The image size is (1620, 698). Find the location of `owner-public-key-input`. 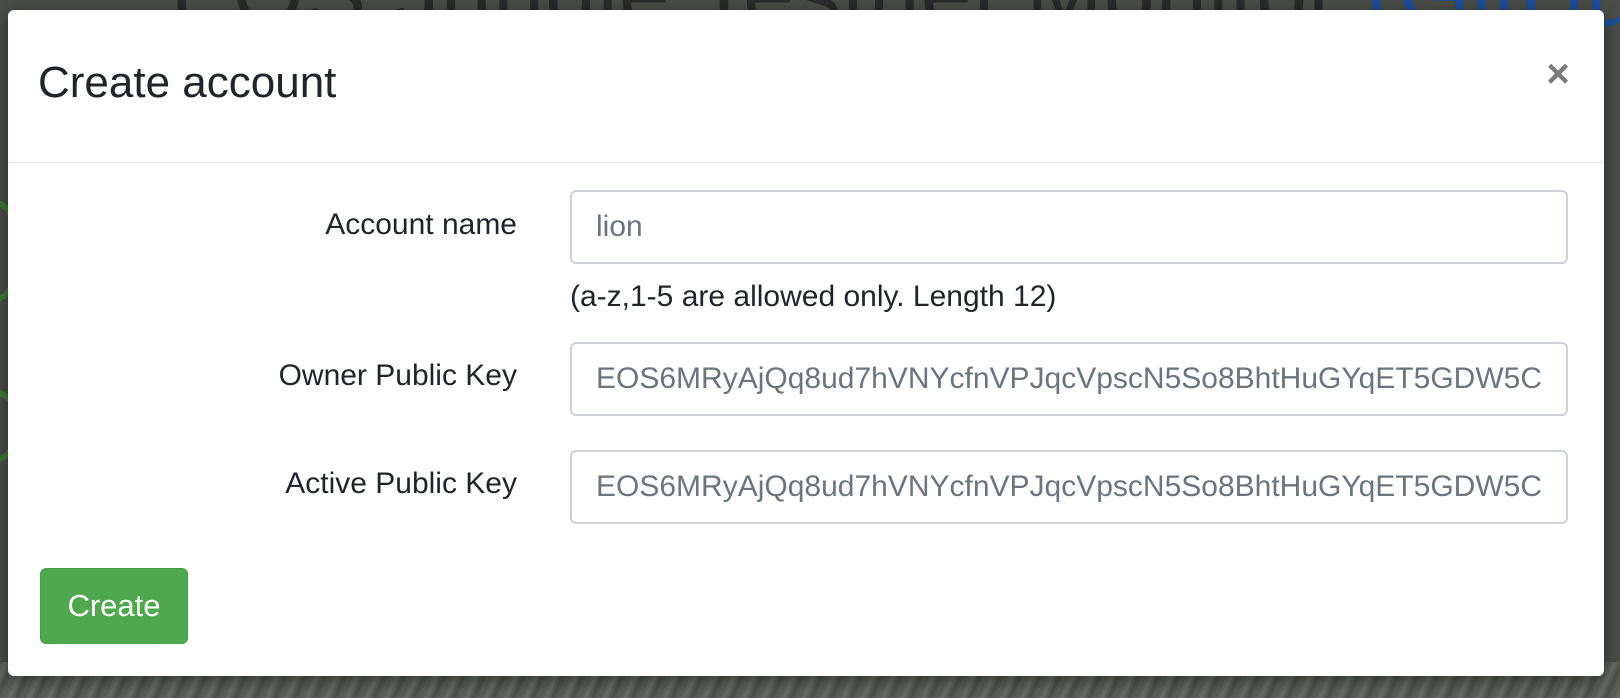

owner-public-key-input is located at coordinates (1069, 379).